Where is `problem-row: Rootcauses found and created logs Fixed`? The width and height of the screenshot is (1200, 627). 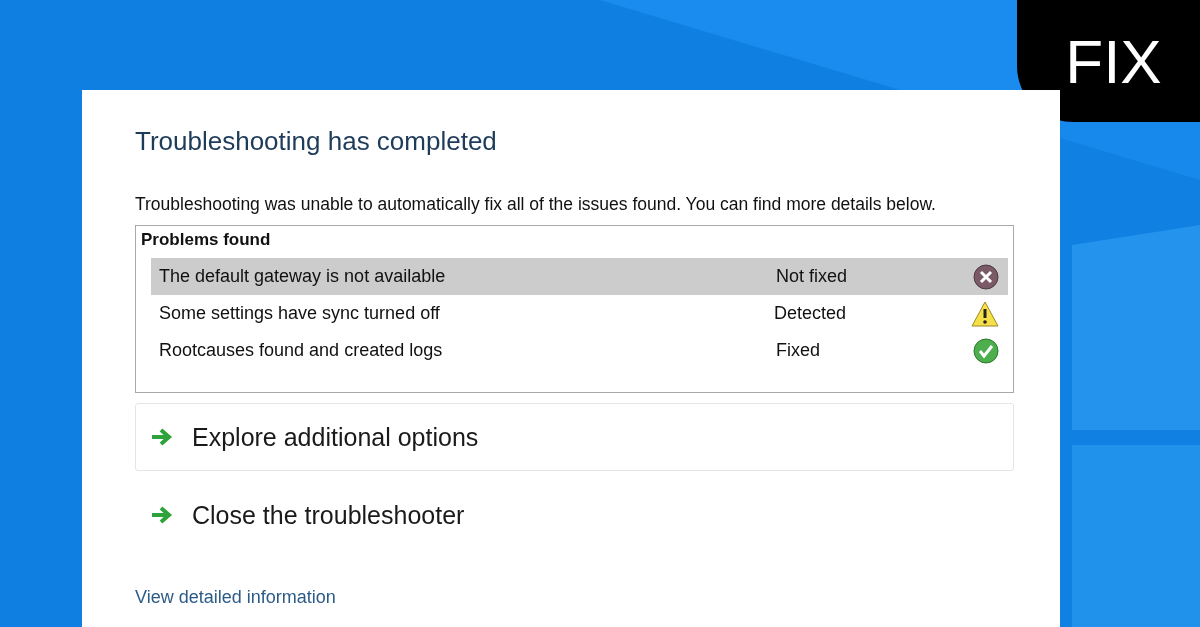 problem-row: Rootcauses found and created logs Fixed is located at coordinates (579, 350).